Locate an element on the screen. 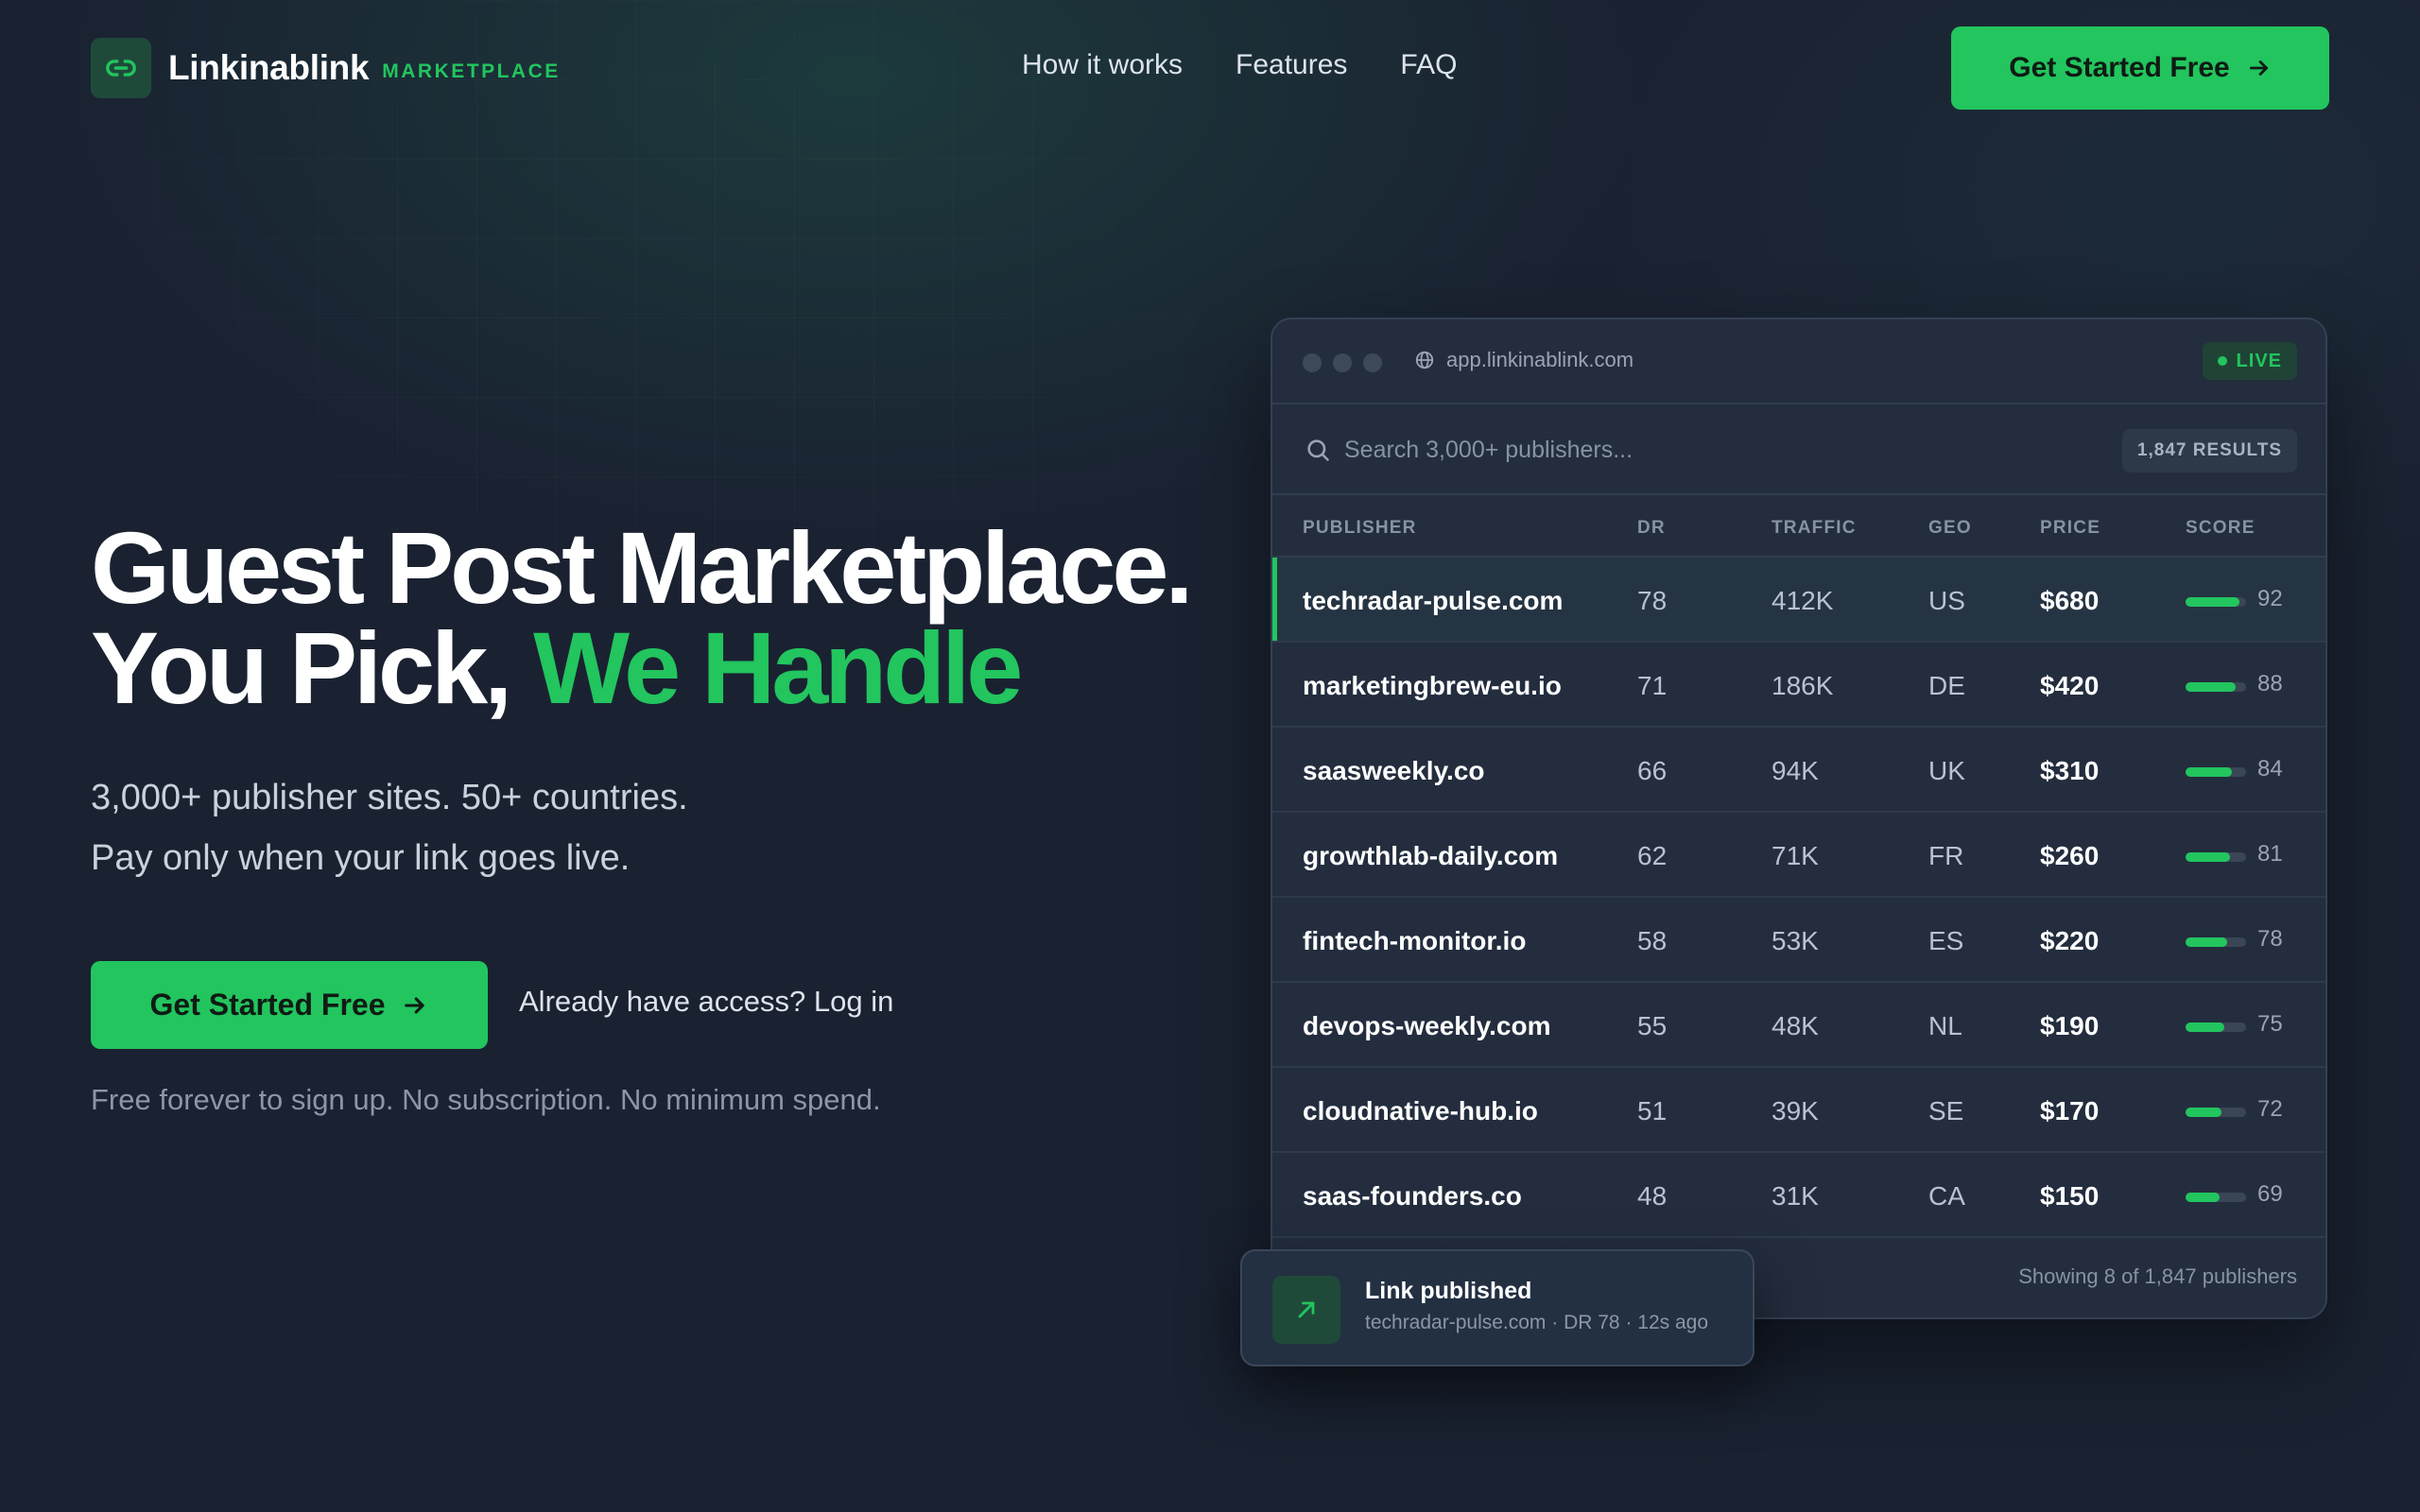 This screenshot has height=1512, width=2420. cell-publisher: fintech-monitor.io is located at coordinates (1415, 940).